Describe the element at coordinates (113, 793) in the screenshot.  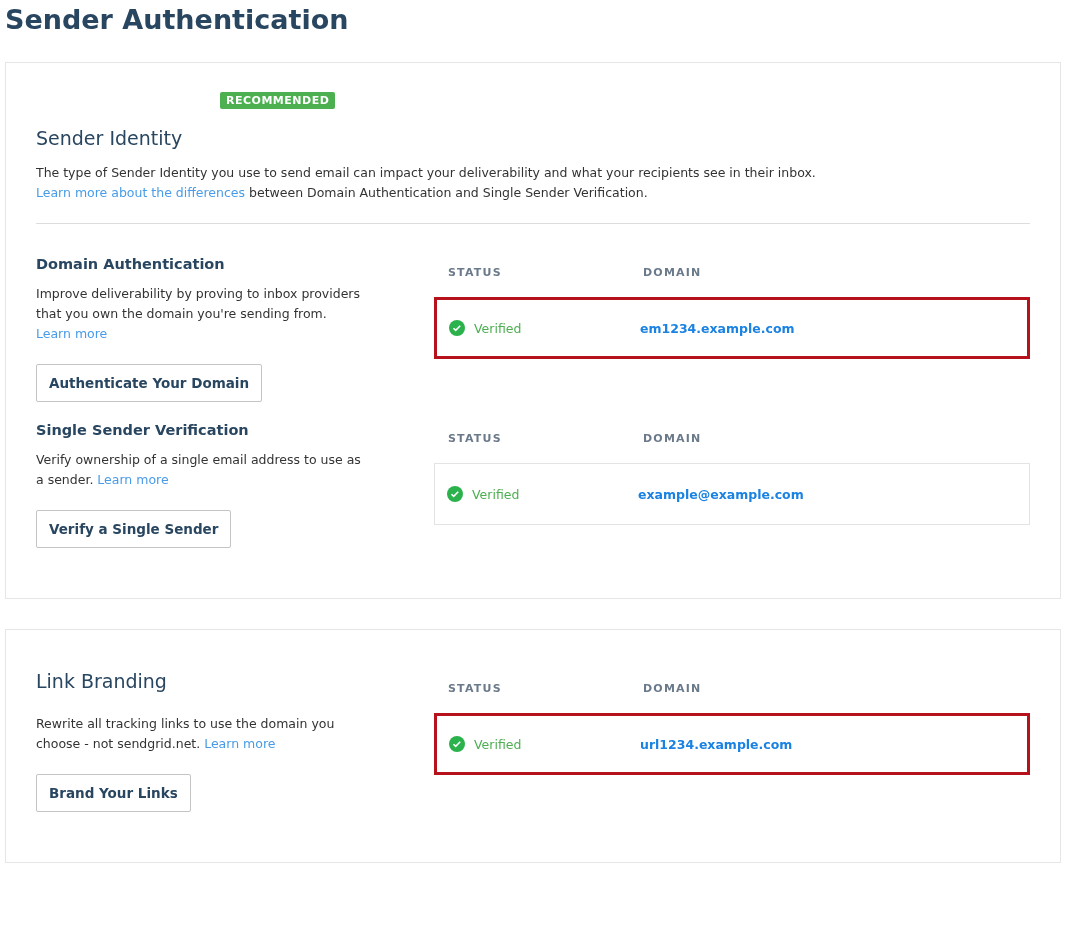
I see `action-button: Brand Your Links` at that location.